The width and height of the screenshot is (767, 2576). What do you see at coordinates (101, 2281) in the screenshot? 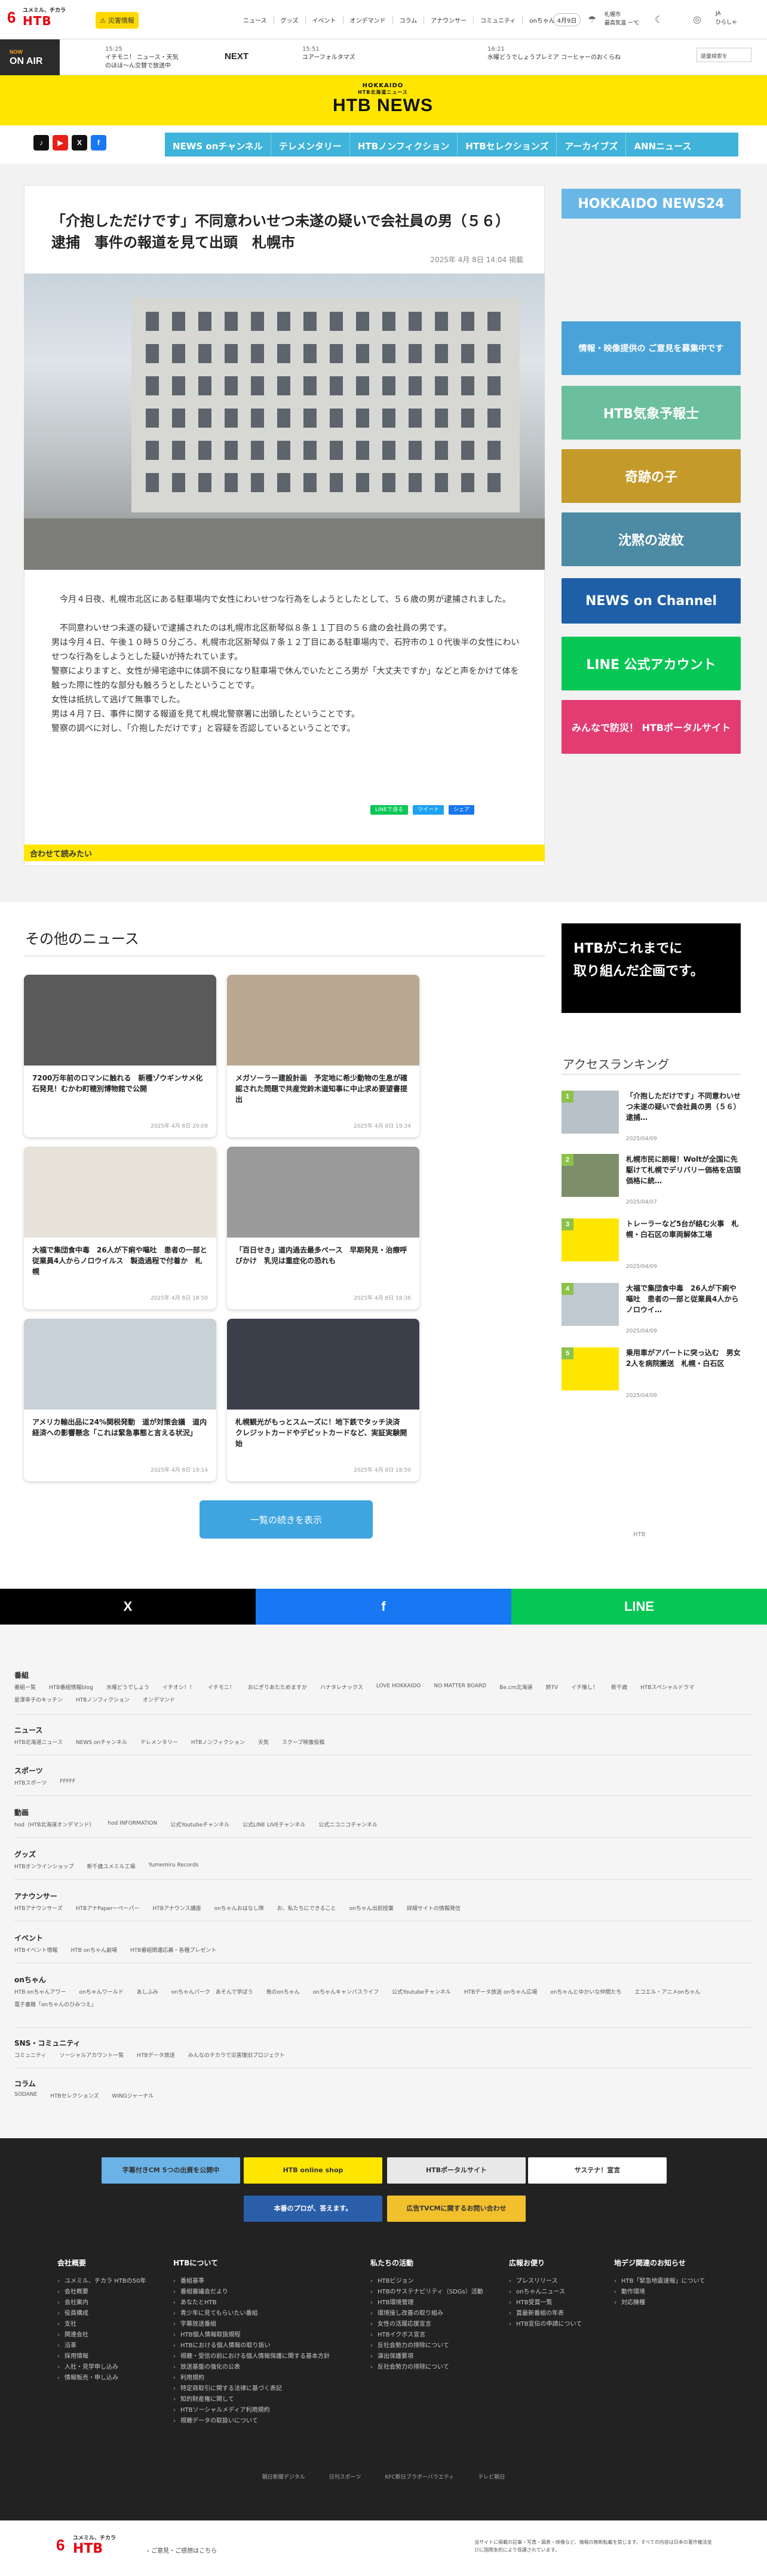
I see `footer-link: ユメミル、チカラ HTBの50年` at bounding box center [101, 2281].